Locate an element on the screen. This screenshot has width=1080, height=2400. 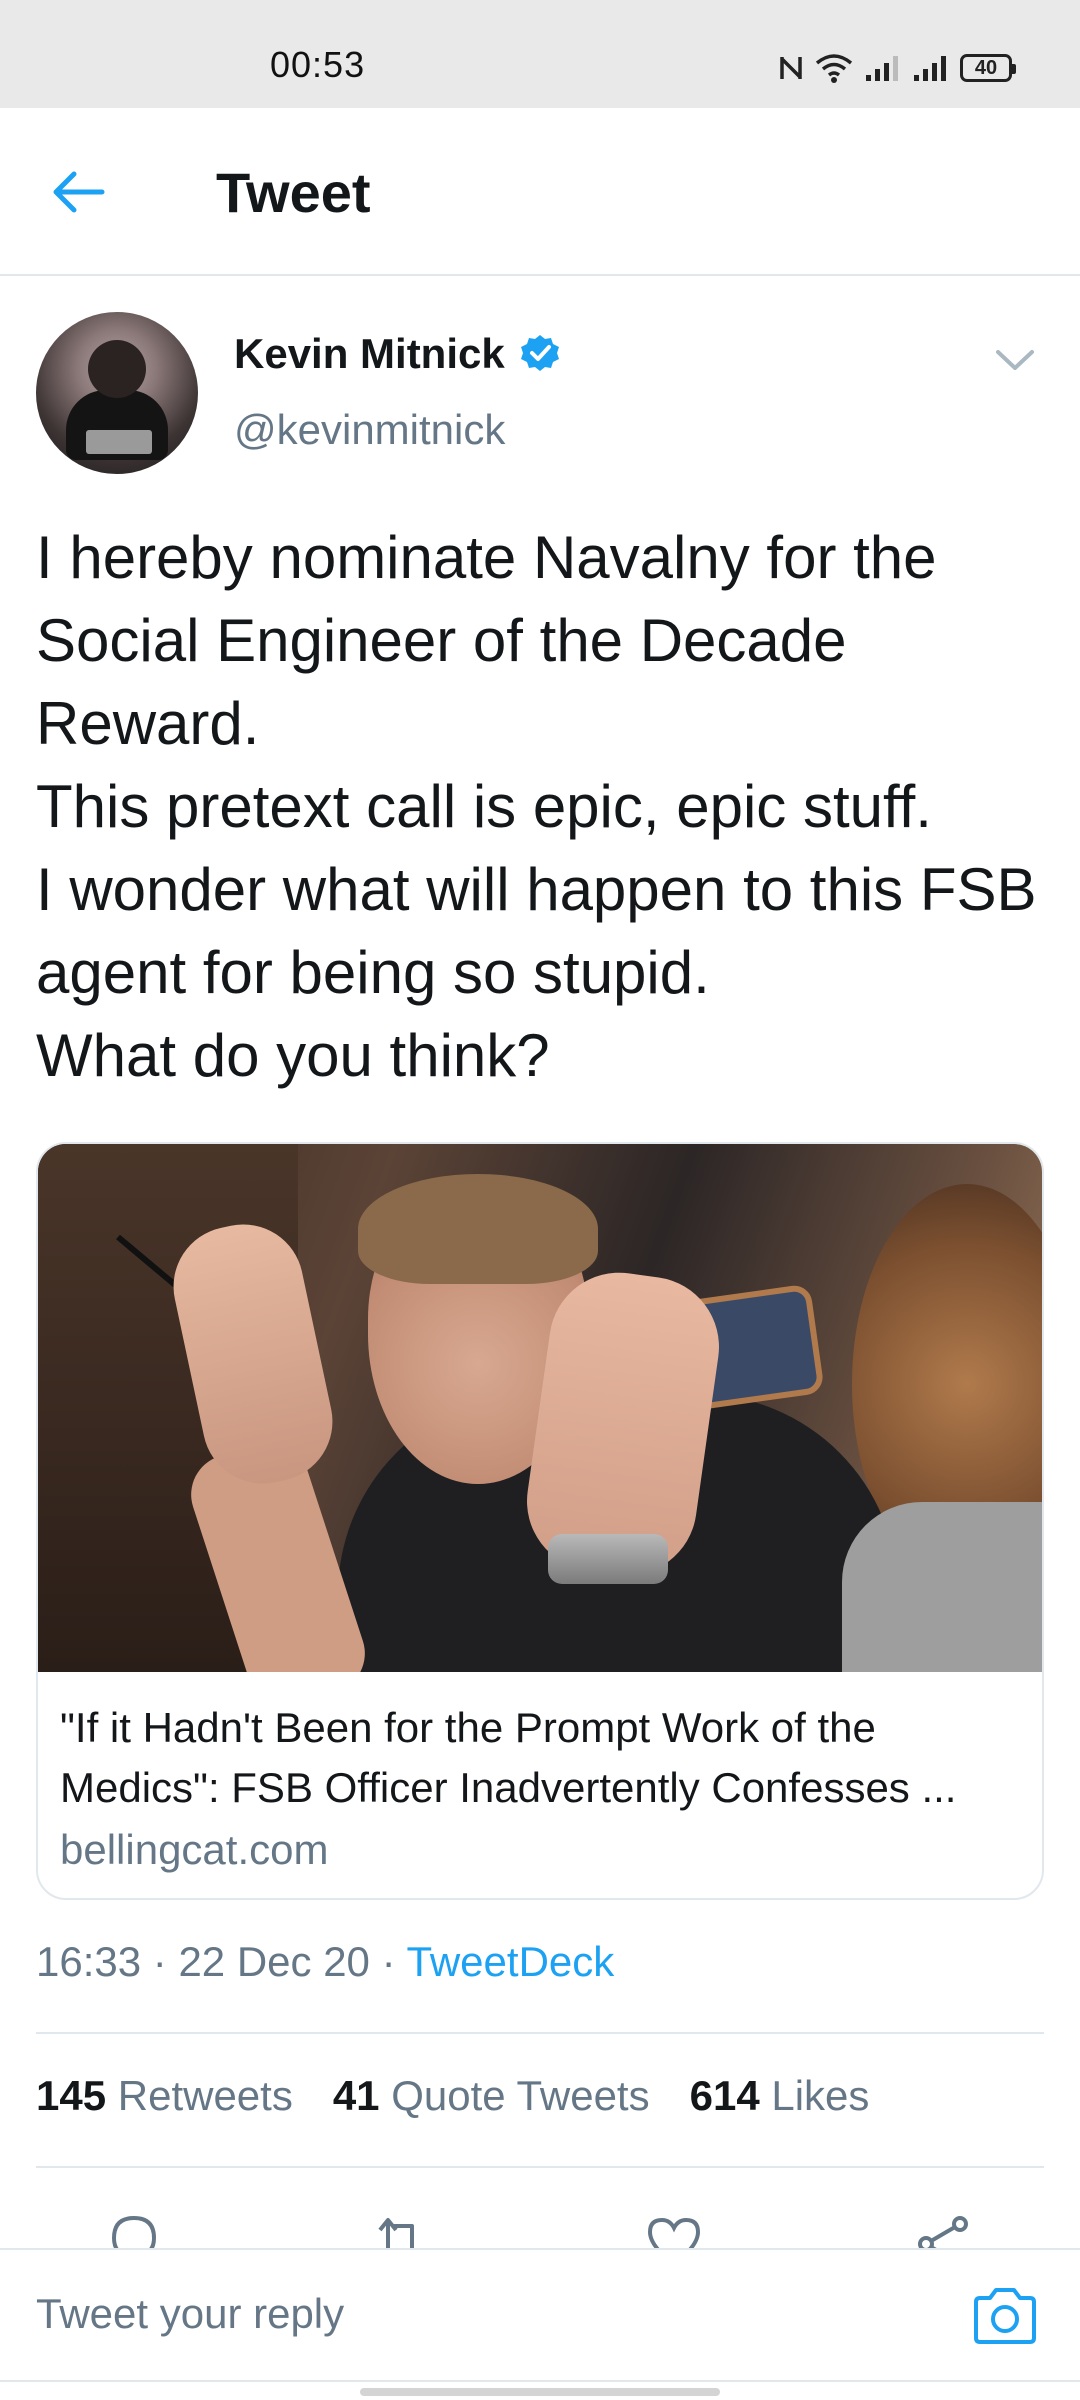
page-title: Tweet is located at coordinates (293, 192).